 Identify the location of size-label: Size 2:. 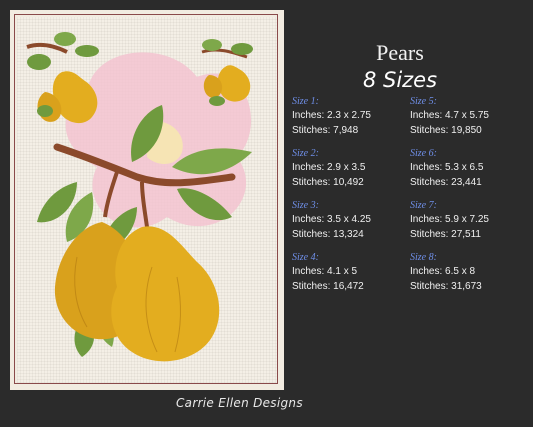
(305, 153).